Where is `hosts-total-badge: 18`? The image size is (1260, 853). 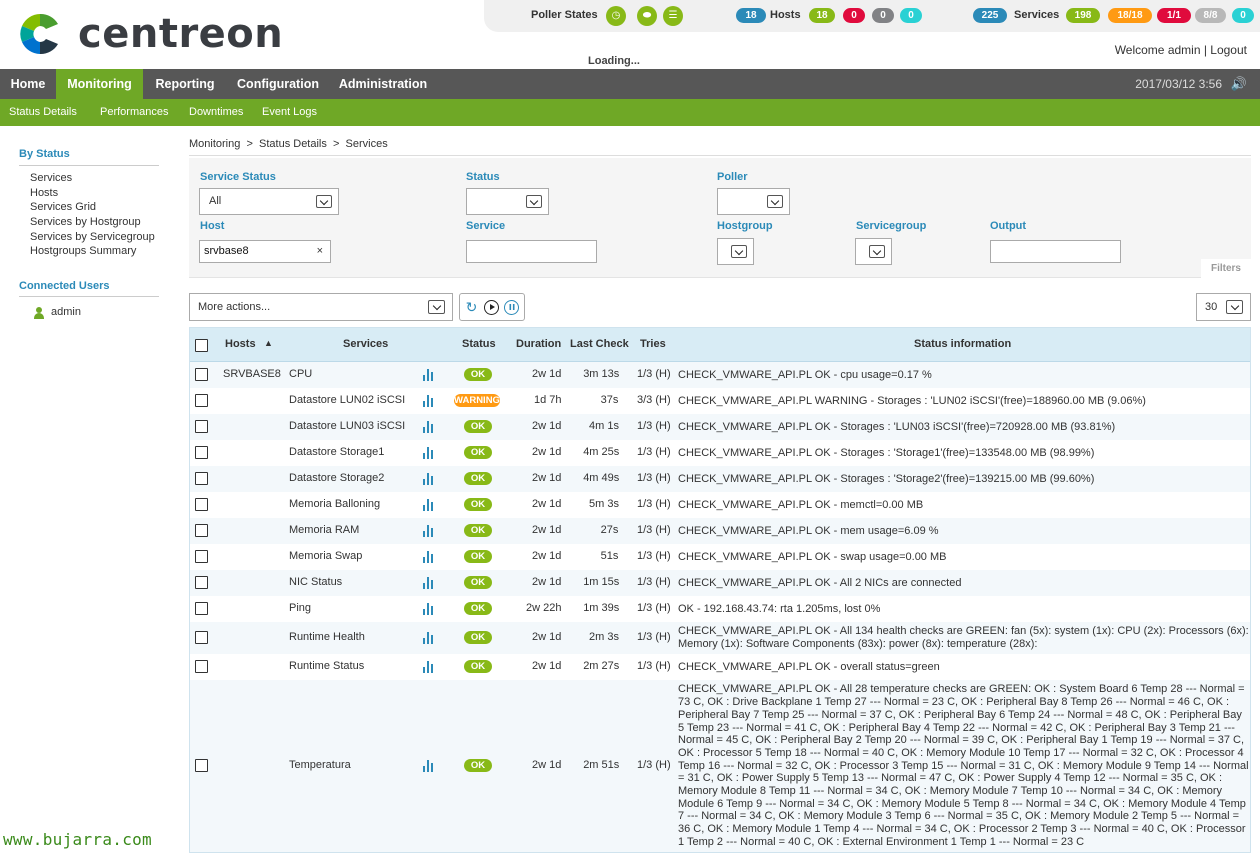
hosts-total-badge: 18 is located at coordinates (751, 15).